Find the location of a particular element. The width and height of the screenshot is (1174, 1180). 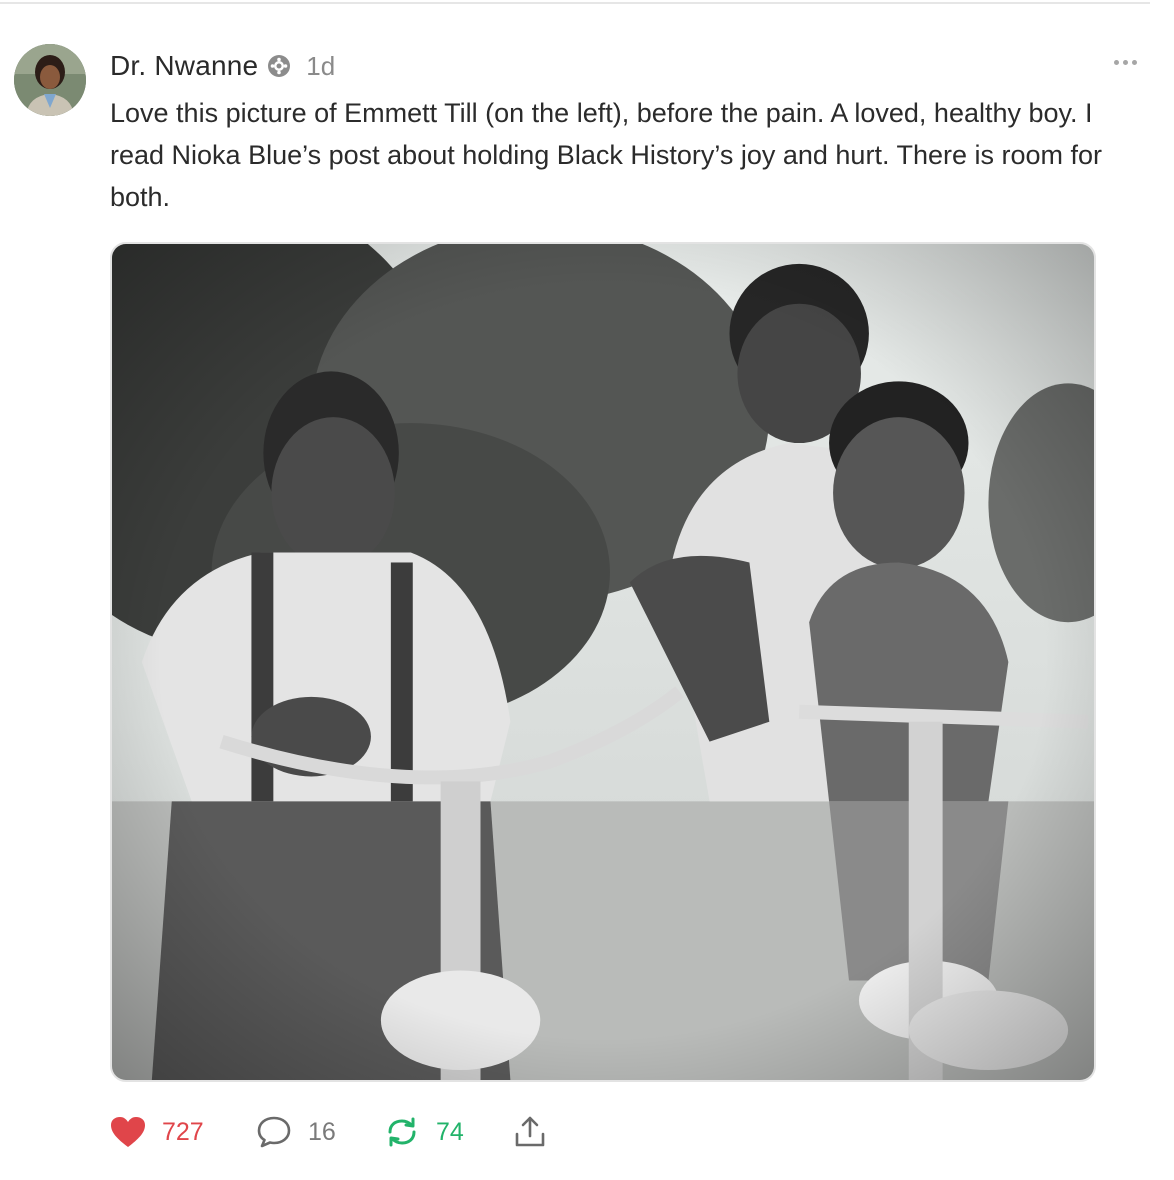

heart-icon is located at coordinates (128, 1132).